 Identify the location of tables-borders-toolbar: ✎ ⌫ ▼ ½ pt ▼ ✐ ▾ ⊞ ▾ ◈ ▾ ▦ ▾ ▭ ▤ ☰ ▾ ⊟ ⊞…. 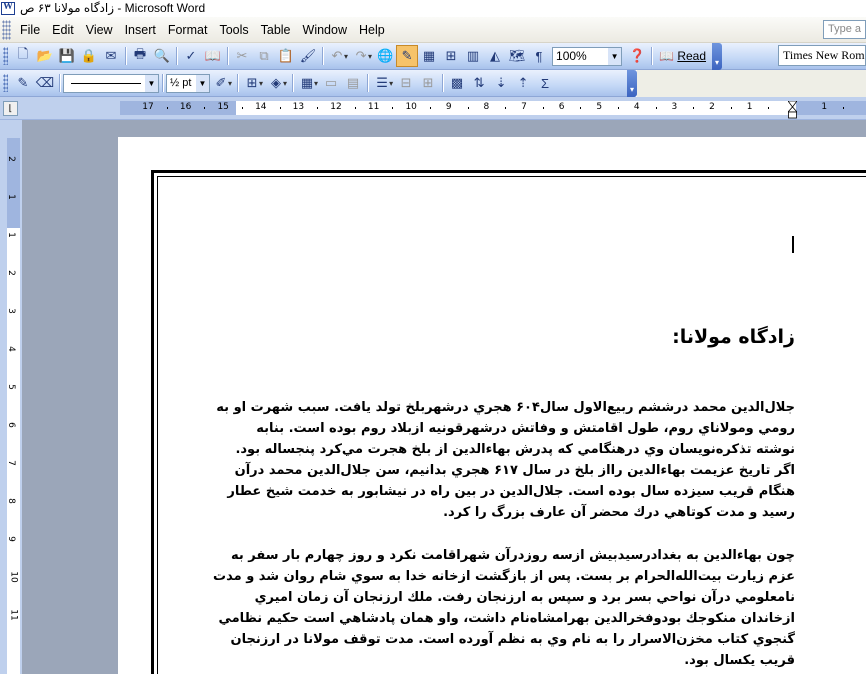
(318, 83).